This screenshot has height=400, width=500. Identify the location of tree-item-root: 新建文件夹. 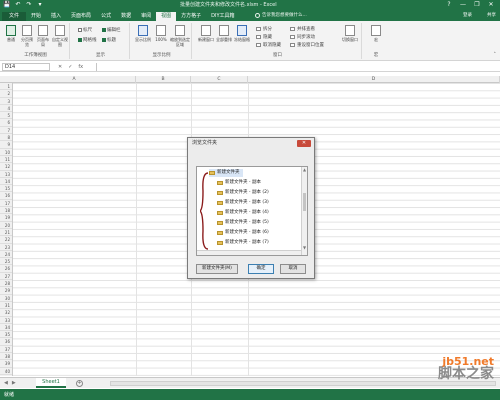
(226, 173).